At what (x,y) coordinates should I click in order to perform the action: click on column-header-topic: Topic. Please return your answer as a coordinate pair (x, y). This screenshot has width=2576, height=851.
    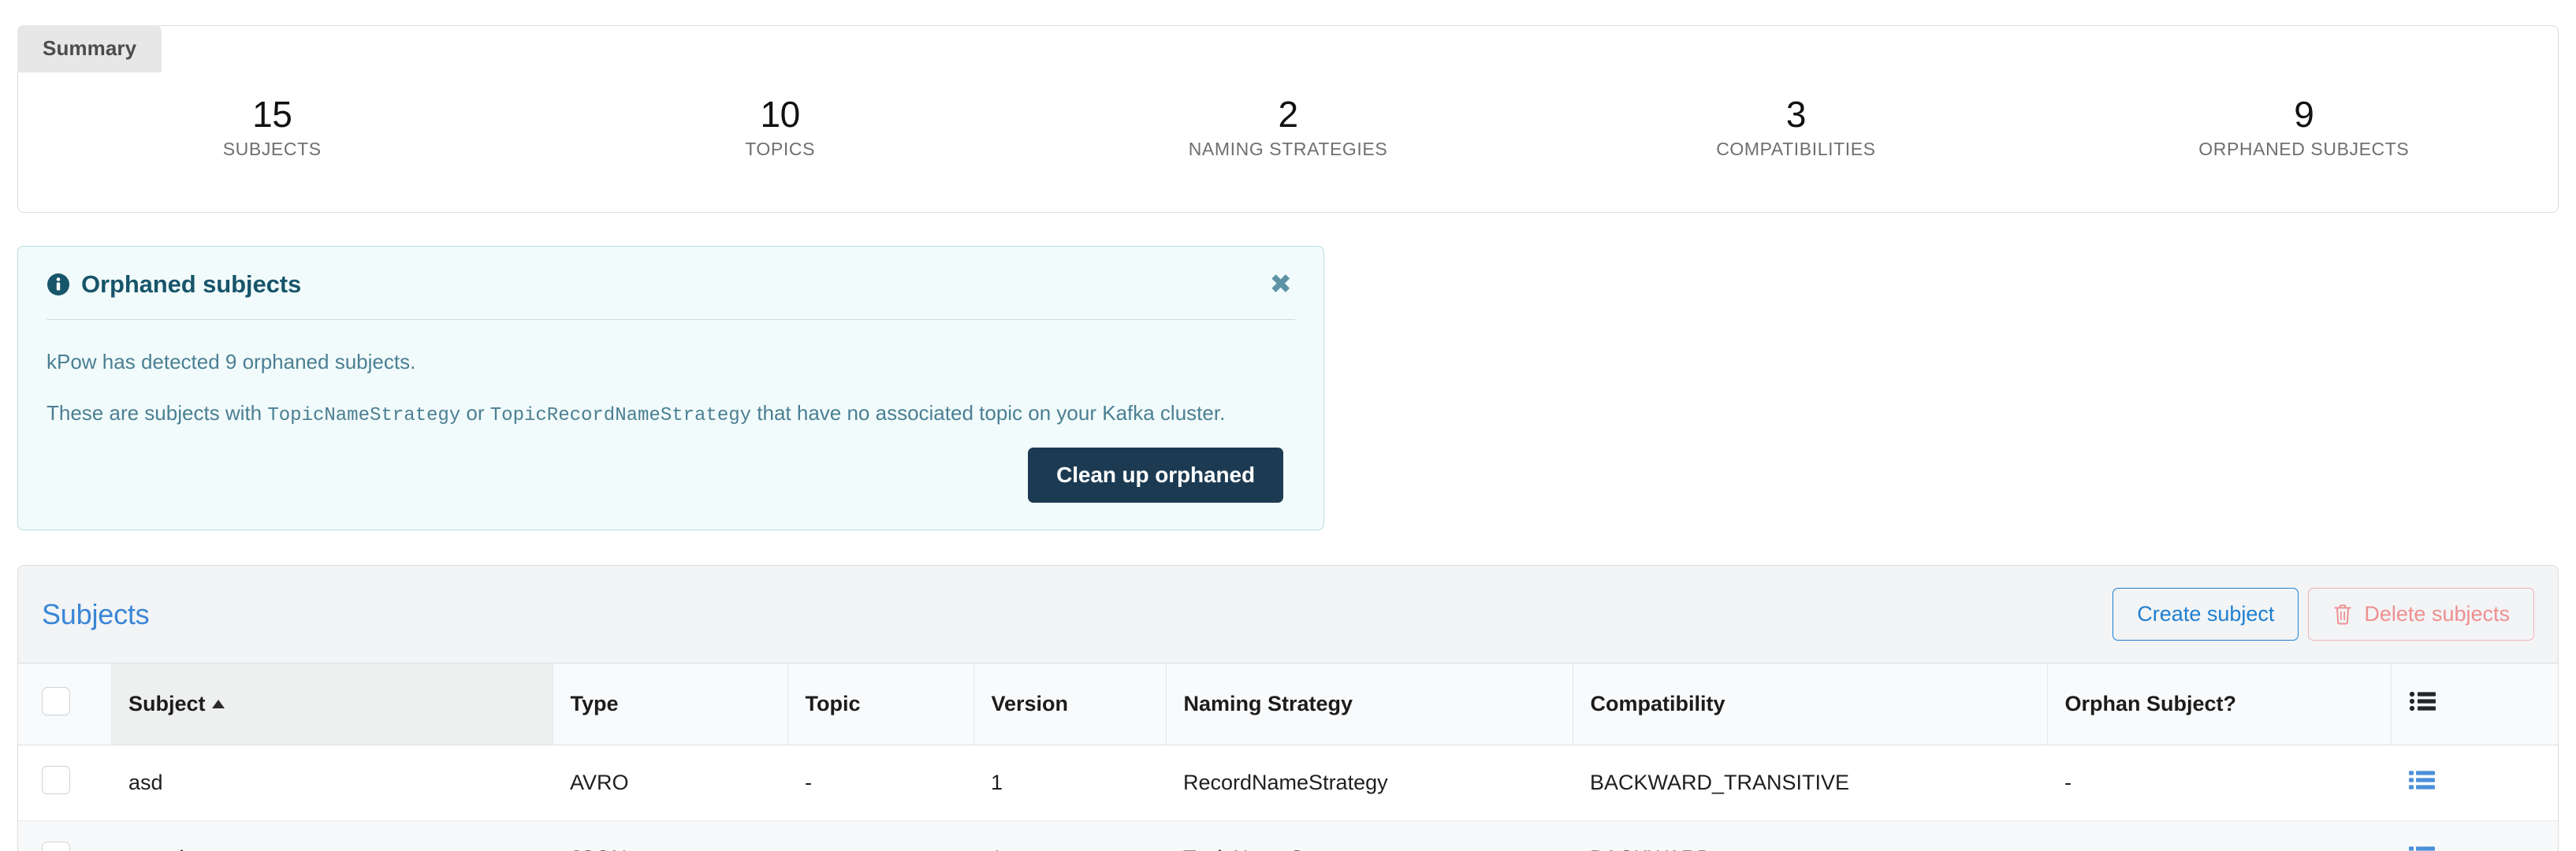
    Looking at the image, I should click on (880, 704).